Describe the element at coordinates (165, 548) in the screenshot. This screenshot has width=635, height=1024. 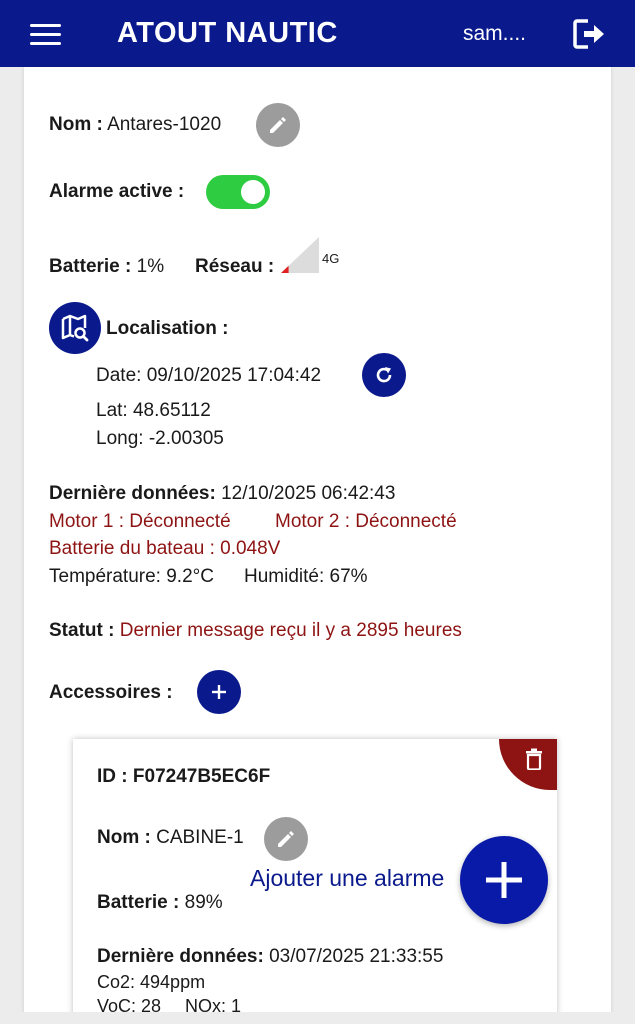
I see `boat-battery: Batterie du bateau : 0.048V` at that location.